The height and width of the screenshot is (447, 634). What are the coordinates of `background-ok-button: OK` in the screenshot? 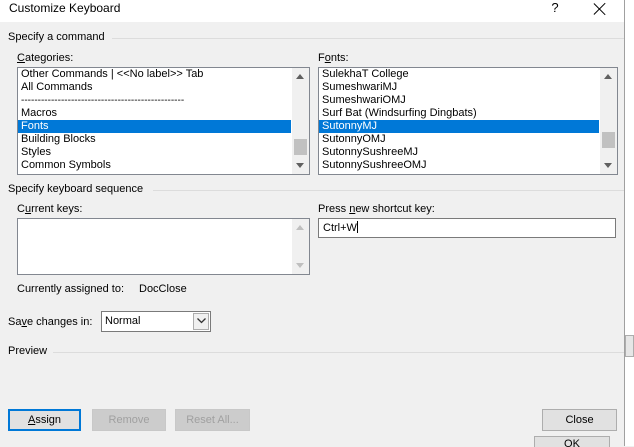 It's located at (572, 441).